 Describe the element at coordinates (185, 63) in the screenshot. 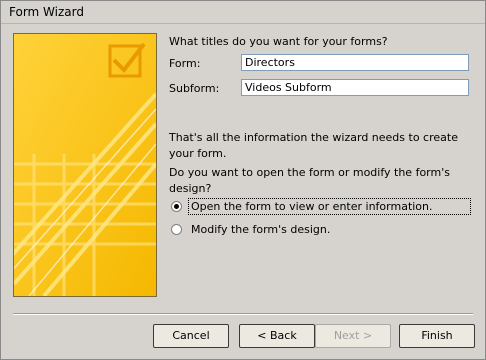

I see `form-label: Form:` at that location.